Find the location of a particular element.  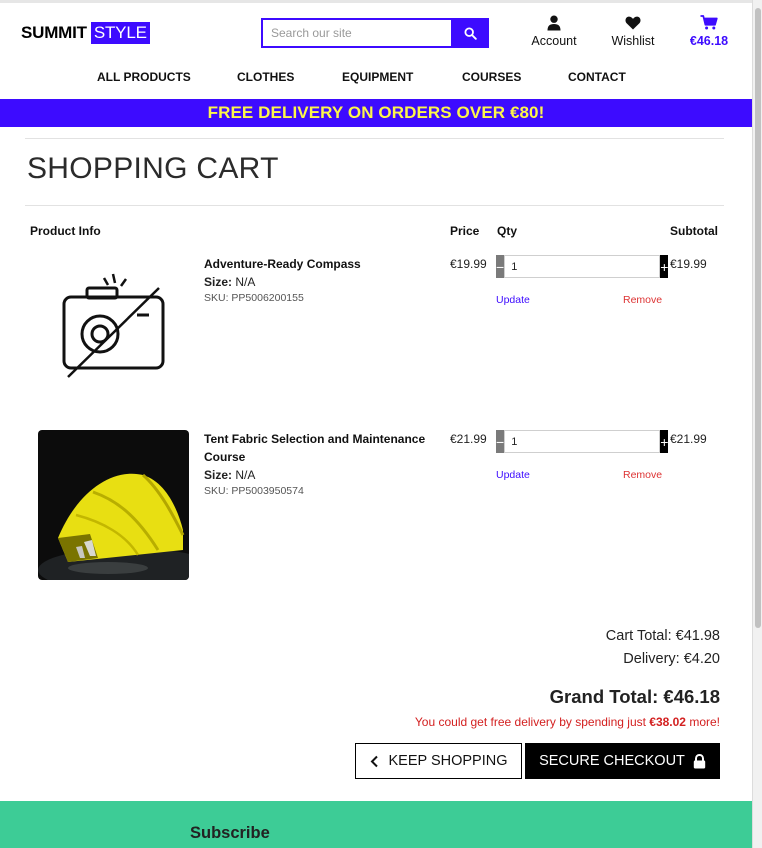

product-sku: SKU: PP5006200155 is located at coordinates (254, 298).